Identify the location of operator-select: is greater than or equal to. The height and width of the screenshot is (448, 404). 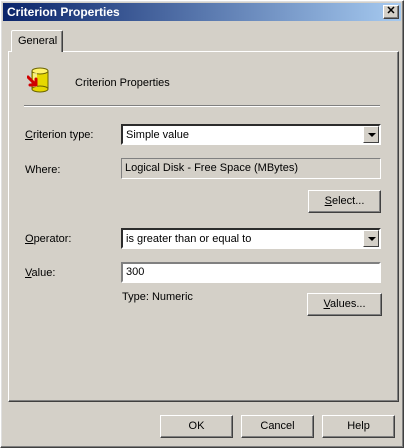
(251, 238).